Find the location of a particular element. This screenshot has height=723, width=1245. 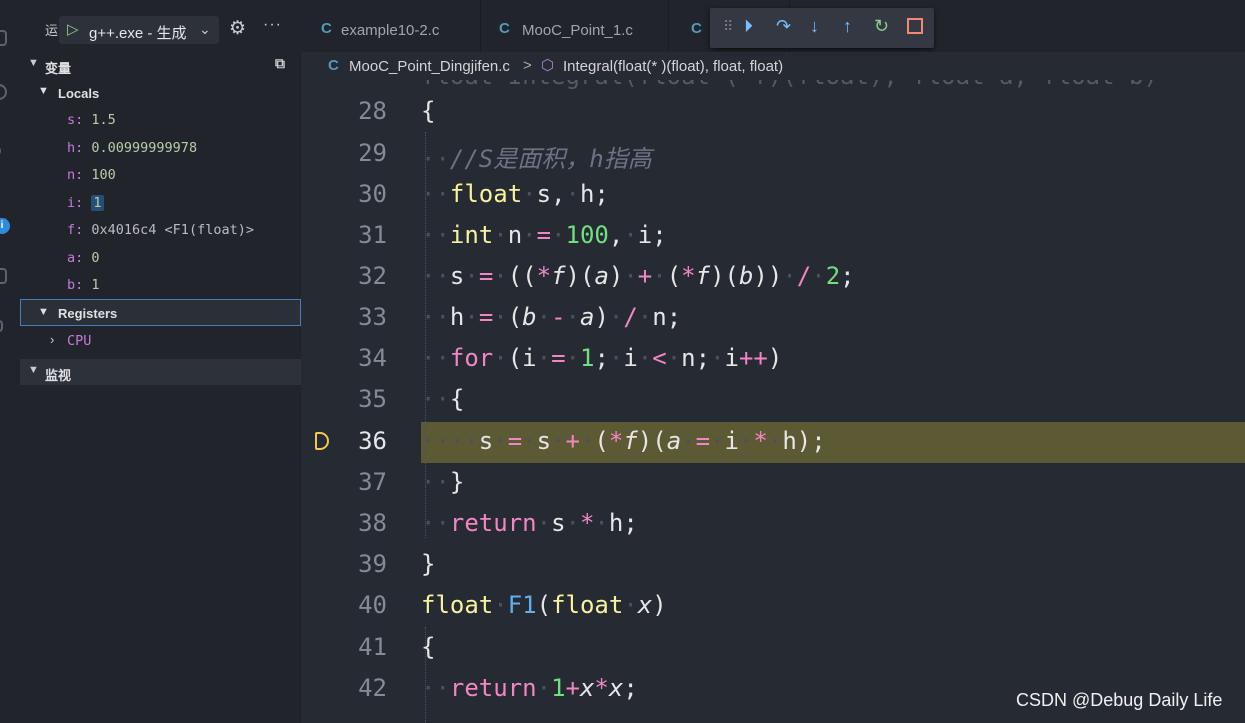

run-view-title: 运 is located at coordinates (52, 30).